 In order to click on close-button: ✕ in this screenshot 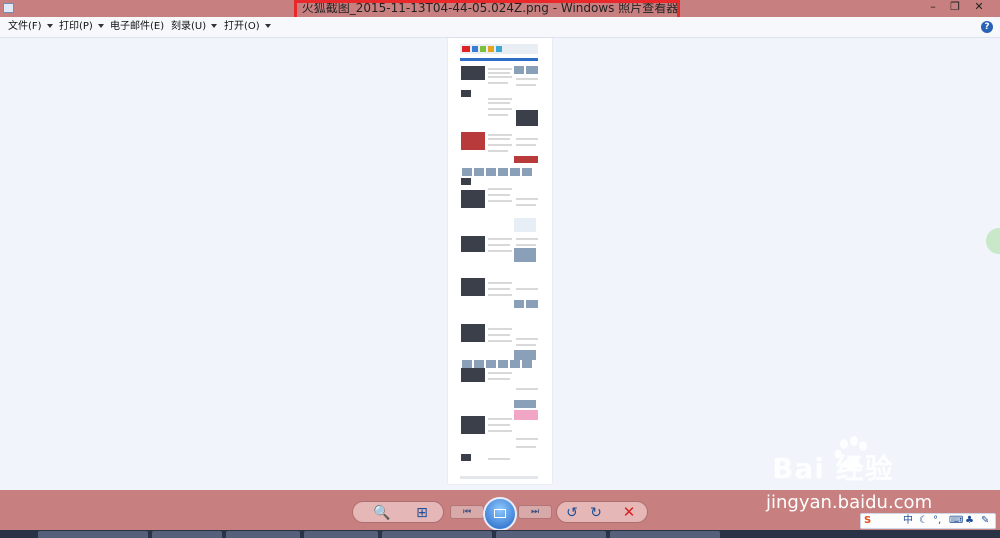, I will do `click(979, 7)`.